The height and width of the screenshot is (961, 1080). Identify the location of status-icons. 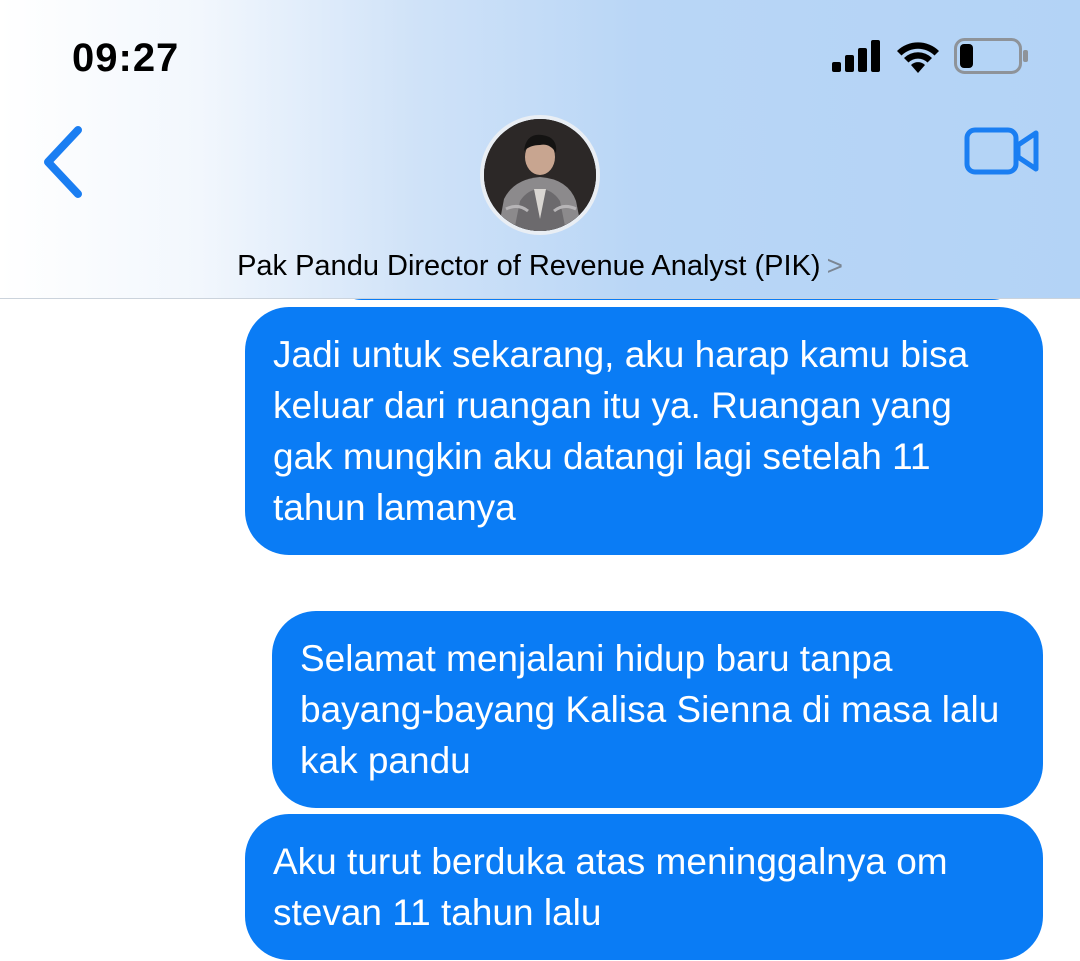
(931, 56).